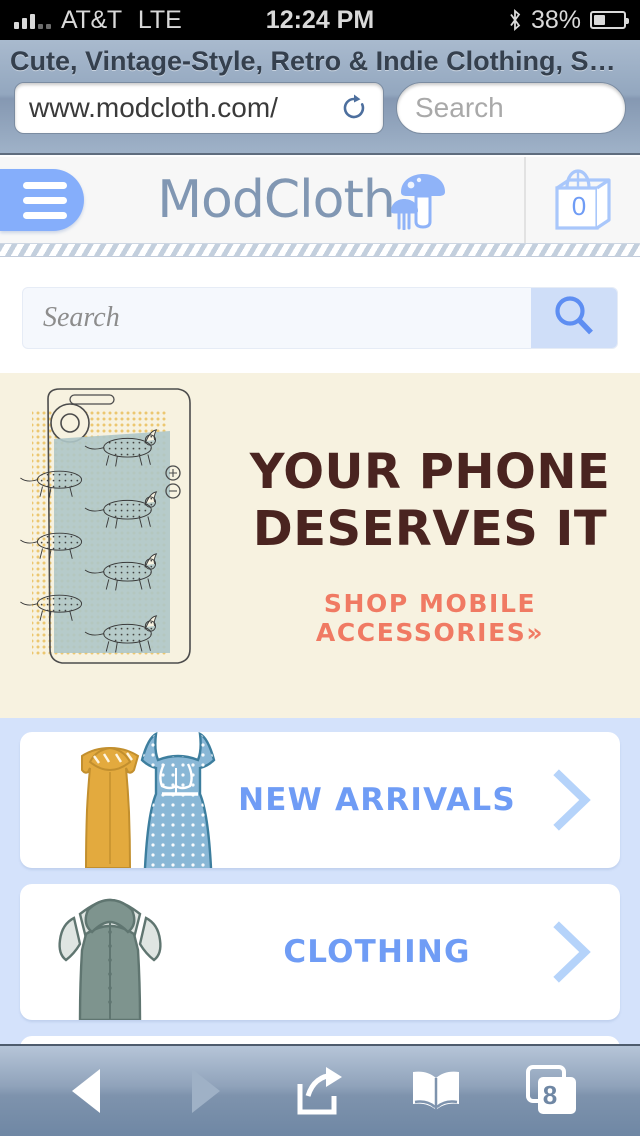  I want to click on forward-button, so click(204, 1091).